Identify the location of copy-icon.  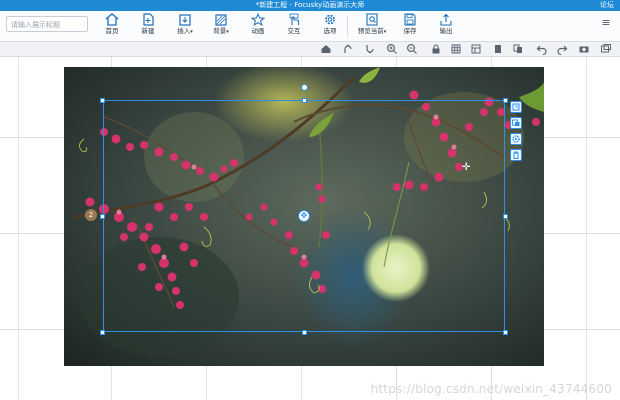
(518, 49).